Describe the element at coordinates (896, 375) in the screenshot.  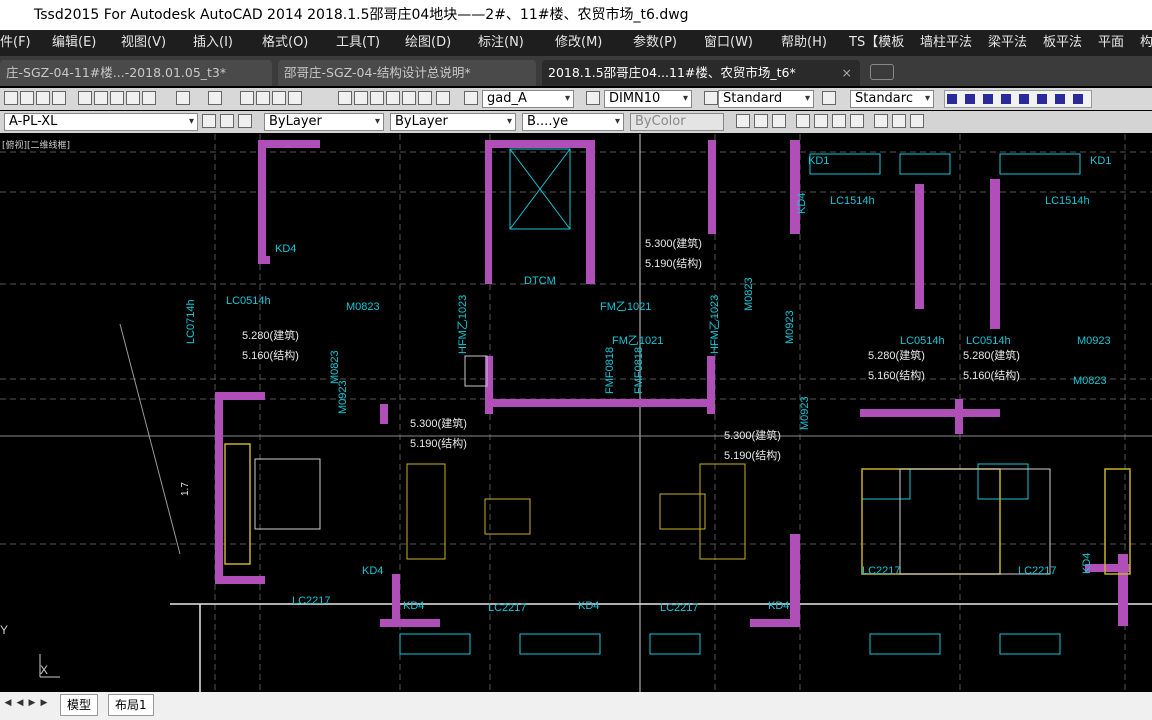
I see `elevation-label: 5.160(结构)` at that location.